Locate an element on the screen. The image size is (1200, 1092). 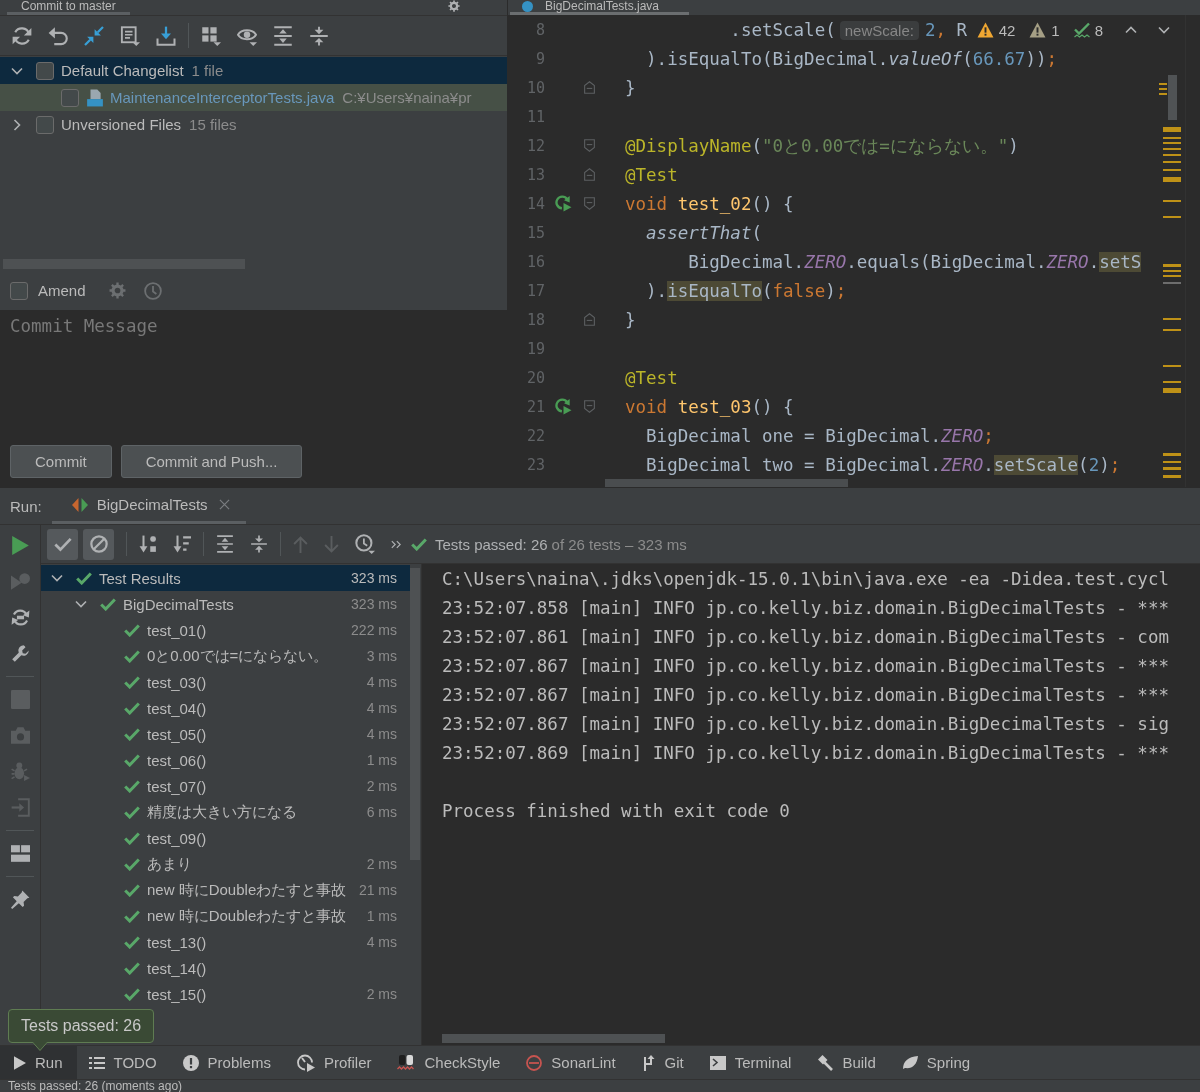
tool-window-button: Run is located at coordinates (38, 1062).